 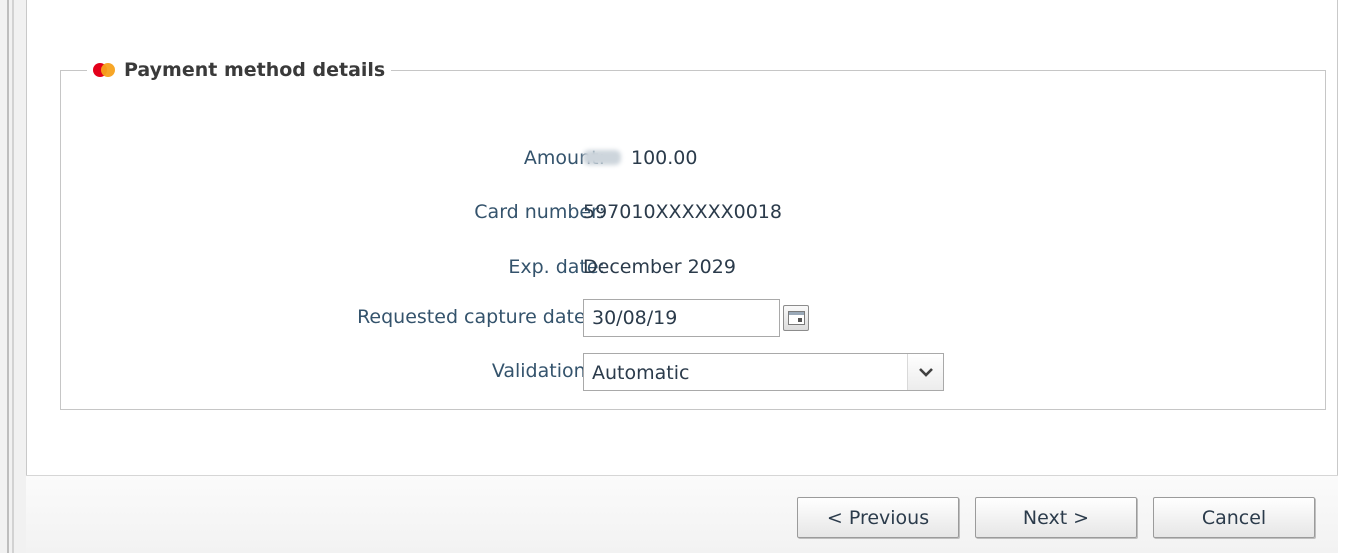 What do you see at coordinates (925, 372) in the screenshot?
I see `chevron-down-icon` at bounding box center [925, 372].